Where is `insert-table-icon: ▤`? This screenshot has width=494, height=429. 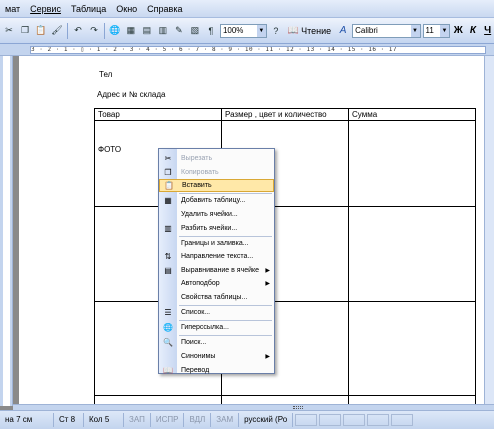
insert-table-icon: ▤ is located at coordinates (147, 31).